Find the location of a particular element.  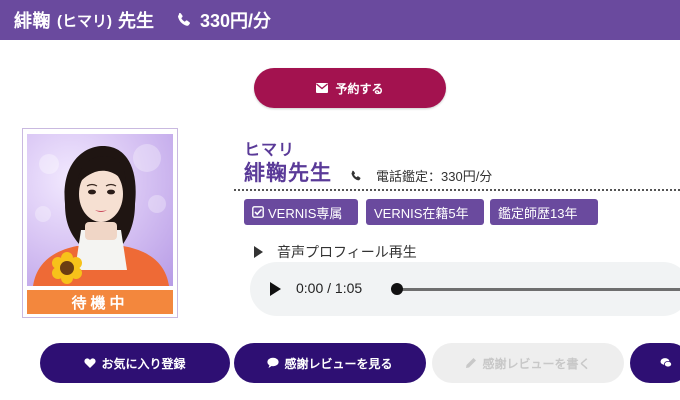

heart-icon is located at coordinates (90, 363).